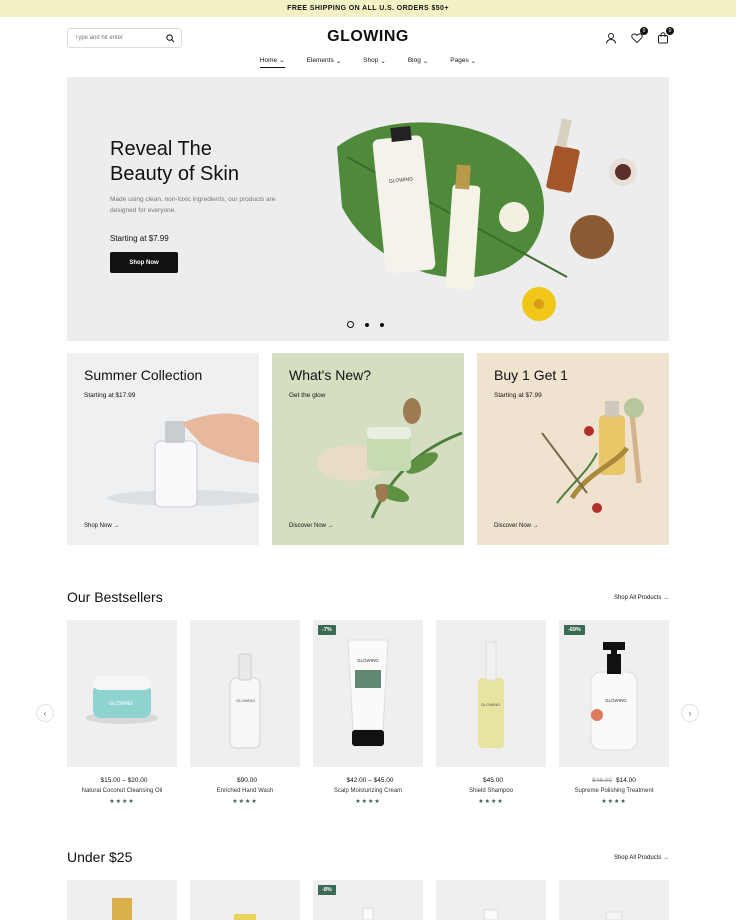 Image resolution: width=736 pixels, height=920 pixels. I want to click on main-nav: Home ⌄ Elements ⌄ Shop ⌄ Blog ⌄ Pages ⌄, so click(368, 62).